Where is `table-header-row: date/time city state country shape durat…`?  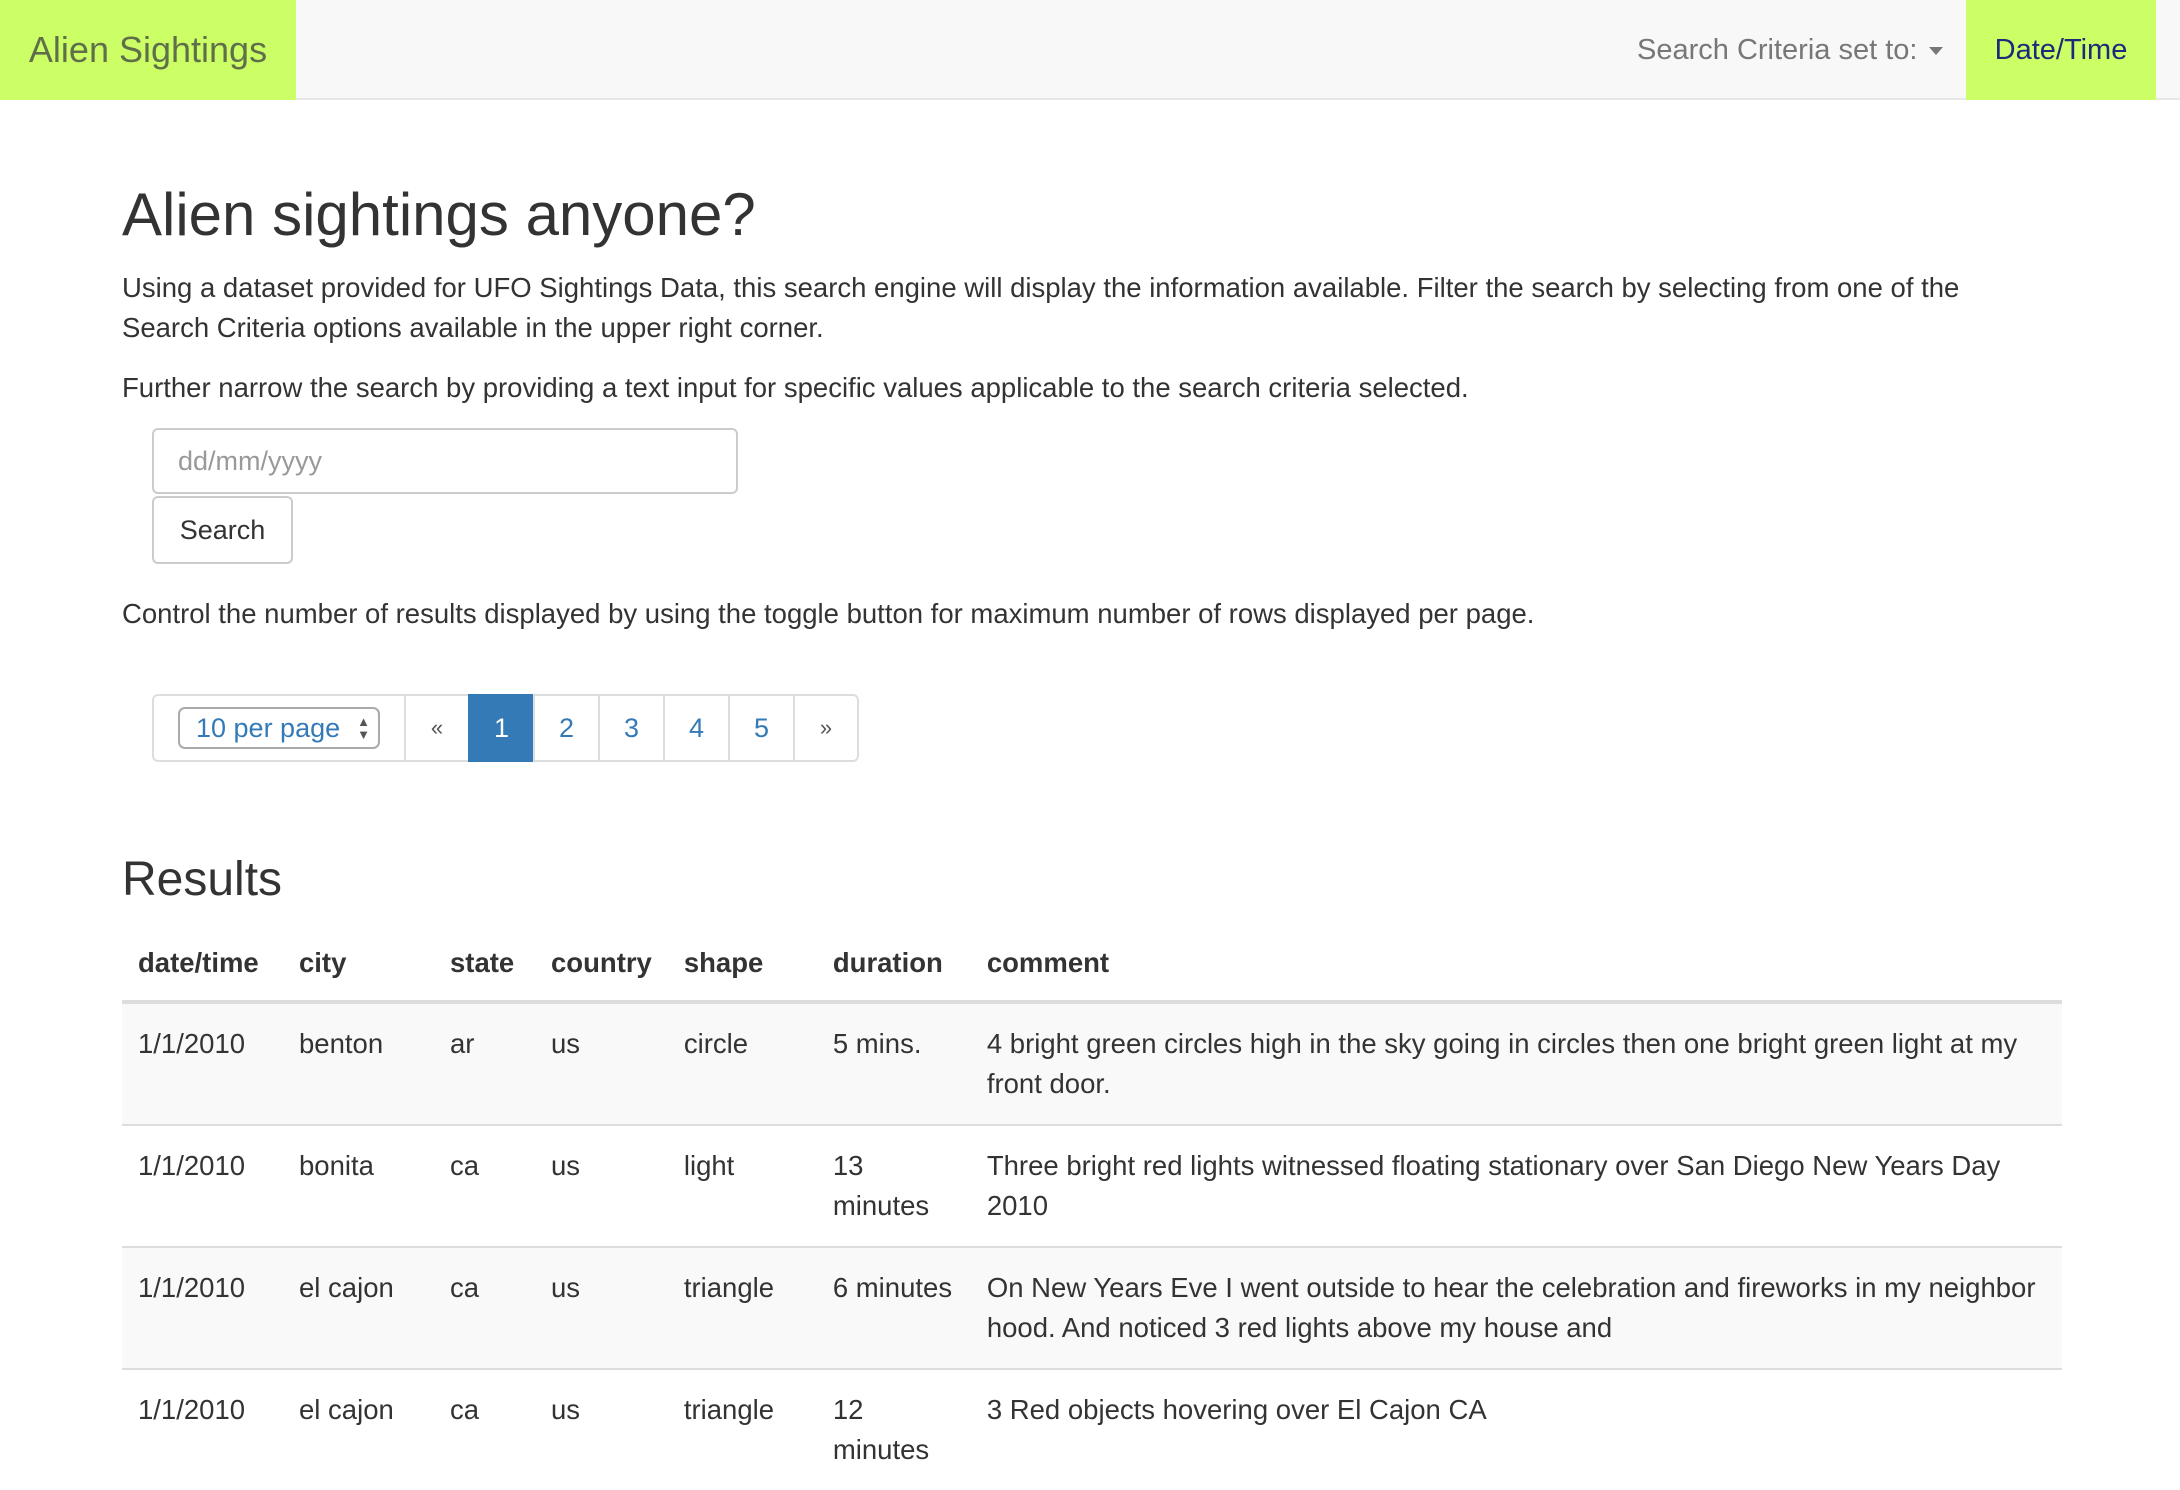
table-header-row: date/time city state country shape durat… is located at coordinates (1092, 965).